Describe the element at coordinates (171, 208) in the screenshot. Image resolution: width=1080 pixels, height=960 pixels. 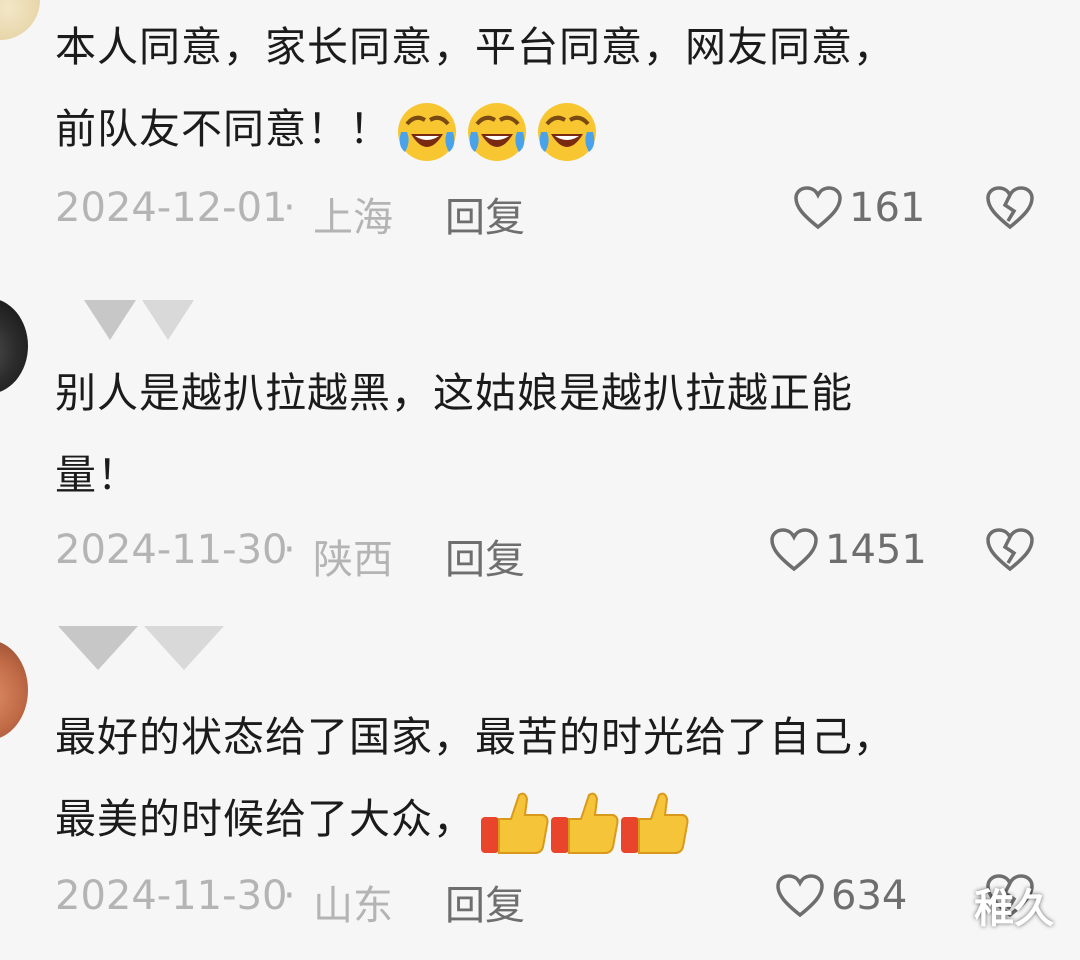
I see `comment-date: 2024-12-01` at that location.